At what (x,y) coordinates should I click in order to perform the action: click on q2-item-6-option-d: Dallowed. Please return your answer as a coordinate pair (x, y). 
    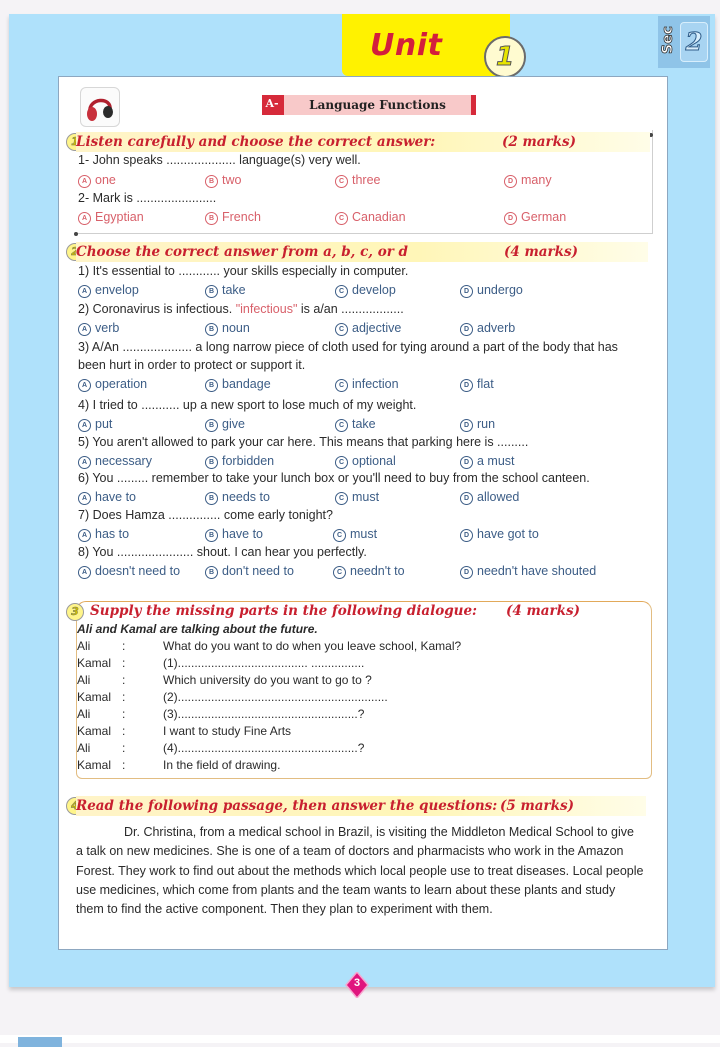
    Looking at the image, I should click on (489, 497).